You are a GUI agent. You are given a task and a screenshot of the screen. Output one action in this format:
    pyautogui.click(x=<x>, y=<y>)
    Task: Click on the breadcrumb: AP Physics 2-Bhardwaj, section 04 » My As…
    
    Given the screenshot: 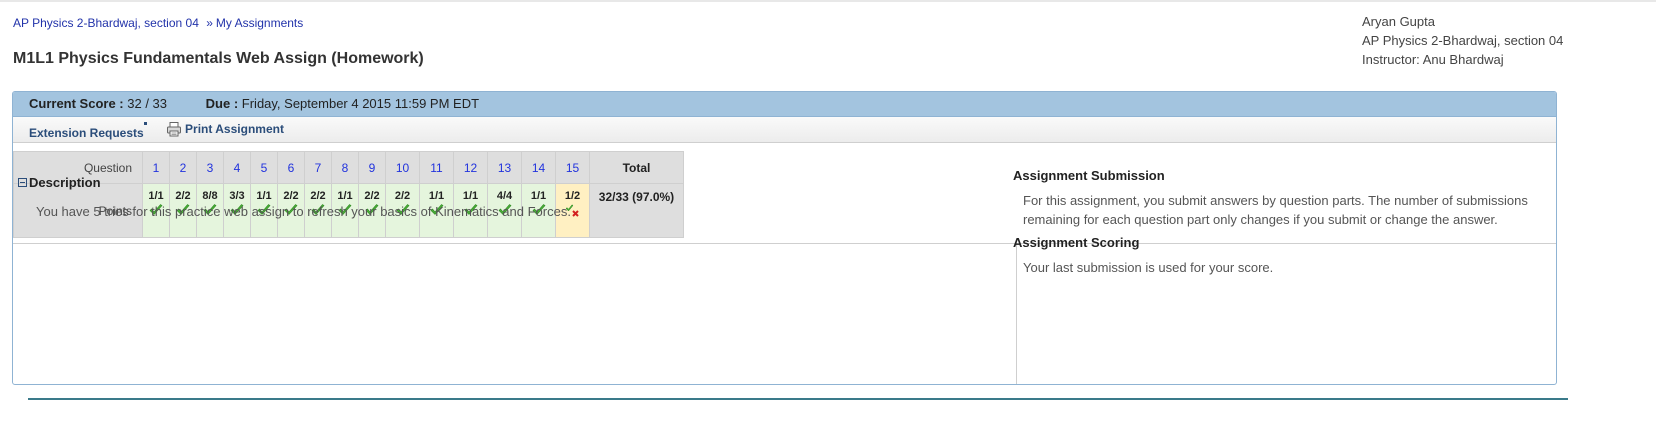 What is the action you would take?
    pyautogui.click(x=158, y=23)
    